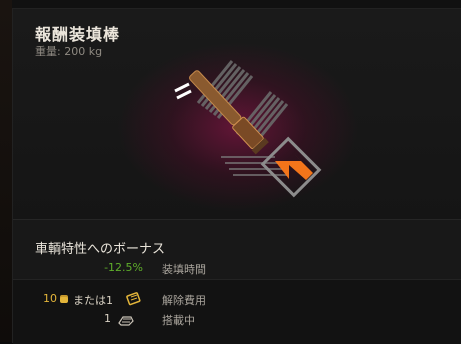  What do you see at coordinates (50, 298) in the screenshot?
I see `demount-gold-amount: 10` at bounding box center [50, 298].